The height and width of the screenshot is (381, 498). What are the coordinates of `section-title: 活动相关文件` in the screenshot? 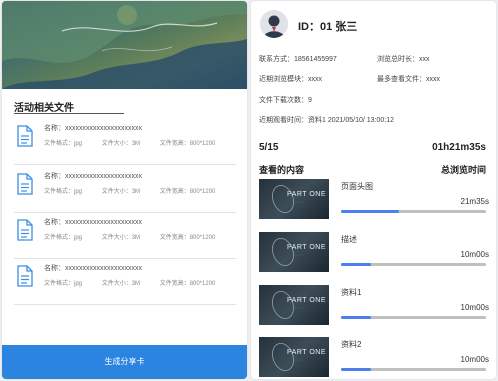 It's located at (44, 108).